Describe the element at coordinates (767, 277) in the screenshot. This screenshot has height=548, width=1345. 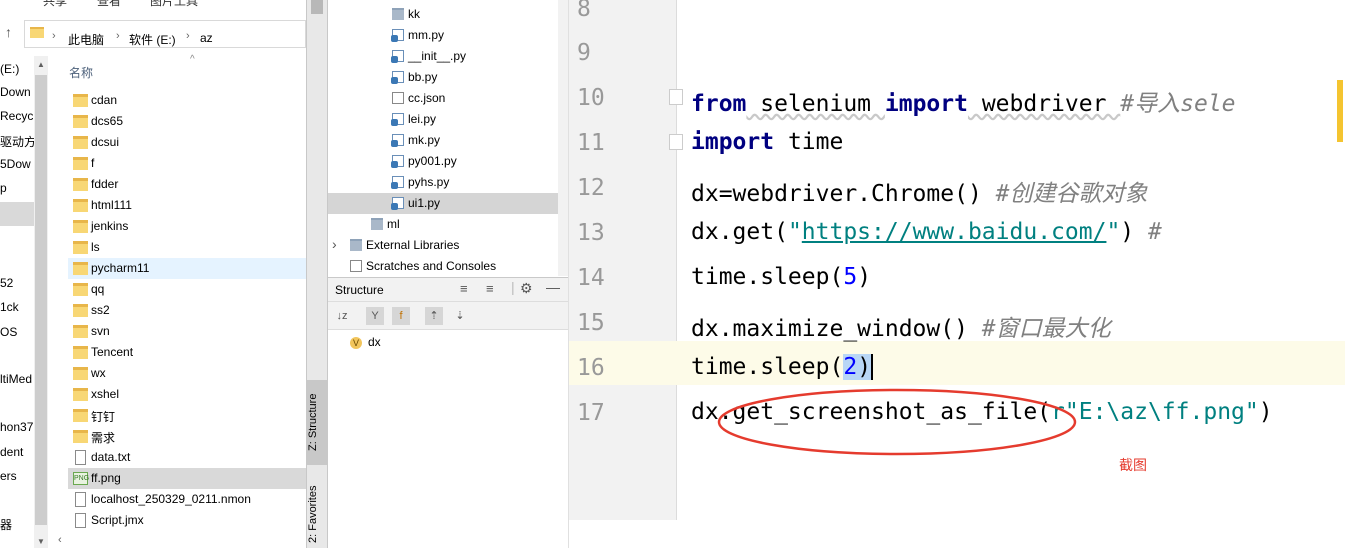
I see `code-token: time.sleep(` at that location.